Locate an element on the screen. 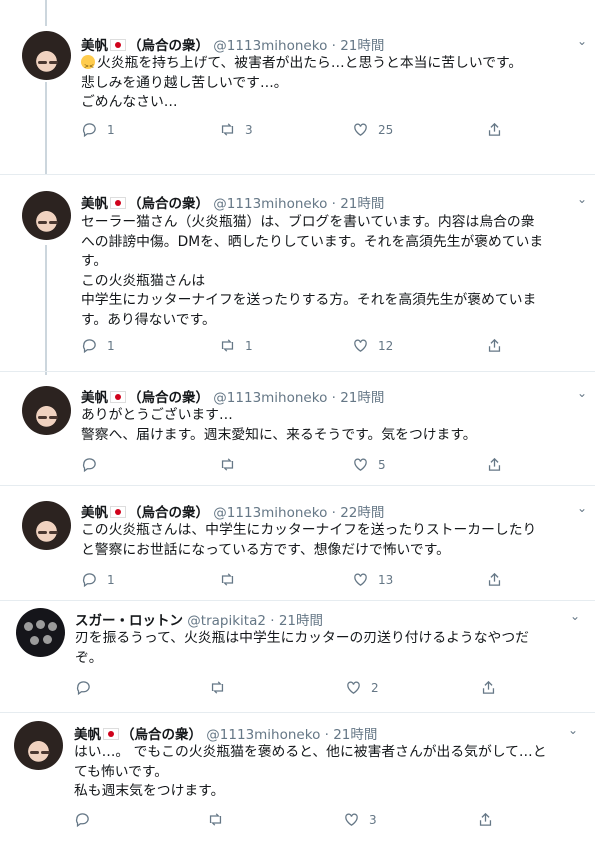 The height and width of the screenshot is (850, 595). persevering-face-emoji-icon is located at coordinates (88, 66).